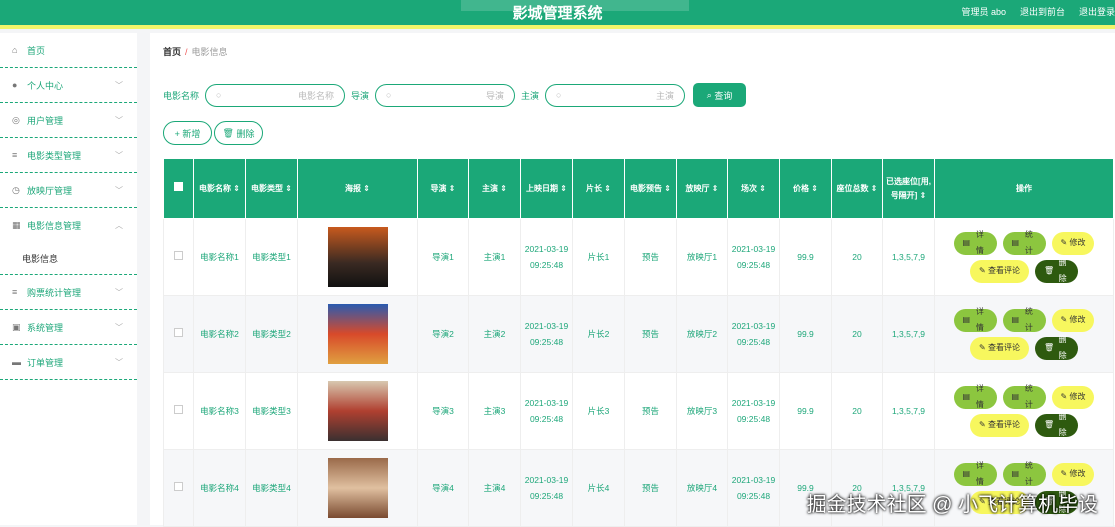 This screenshot has height=527, width=1115. Describe the element at coordinates (16, 119) in the screenshot. I see `users-icon: ◎` at that location.